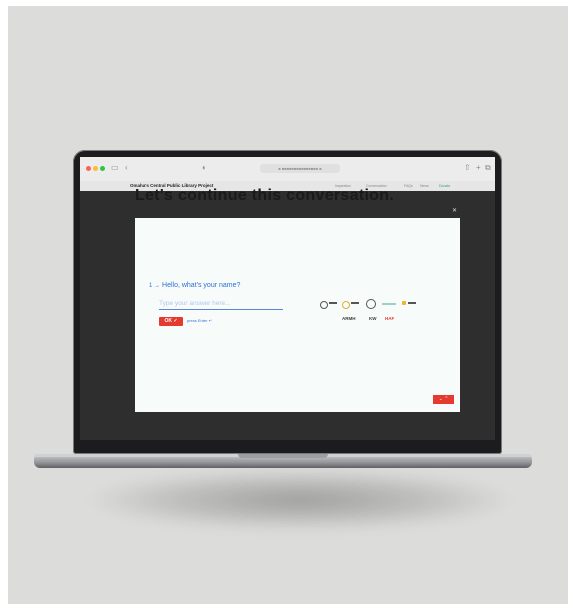 The width and height of the screenshot is (573, 608). What do you see at coordinates (204, 168) in the screenshot?
I see `shield-icon: ◐` at bounding box center [204, 168].